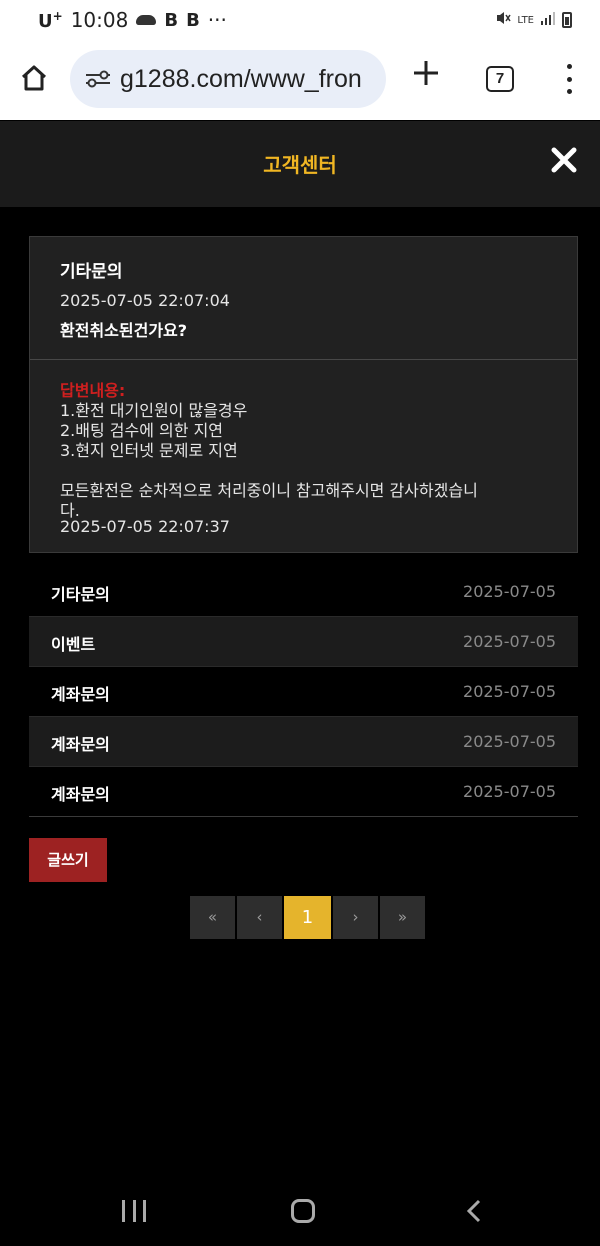  Describe the element at coordinates (91, 272) in the screenshot. I see `inquiry-category: 기타문의` at that location.